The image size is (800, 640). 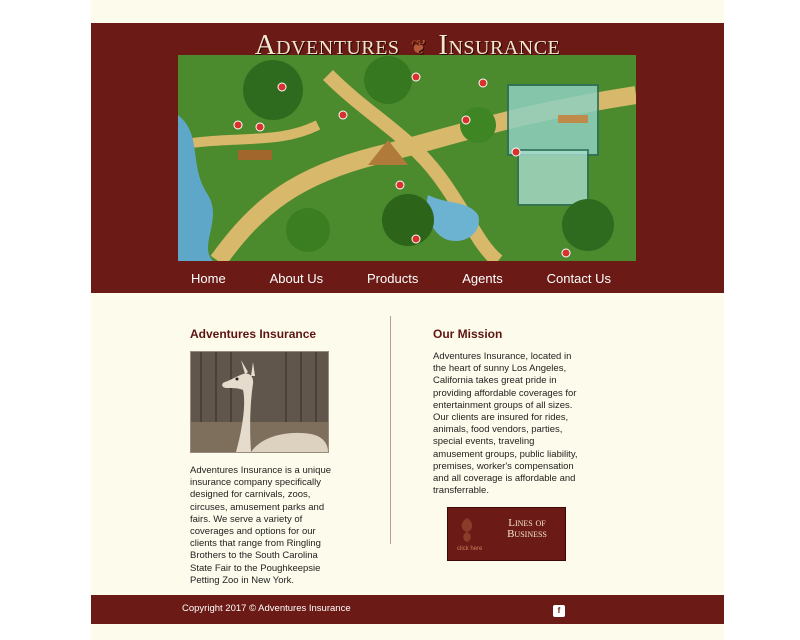 I want to click on about-heading: Adventures Insurance, so click(x=253, y=334).